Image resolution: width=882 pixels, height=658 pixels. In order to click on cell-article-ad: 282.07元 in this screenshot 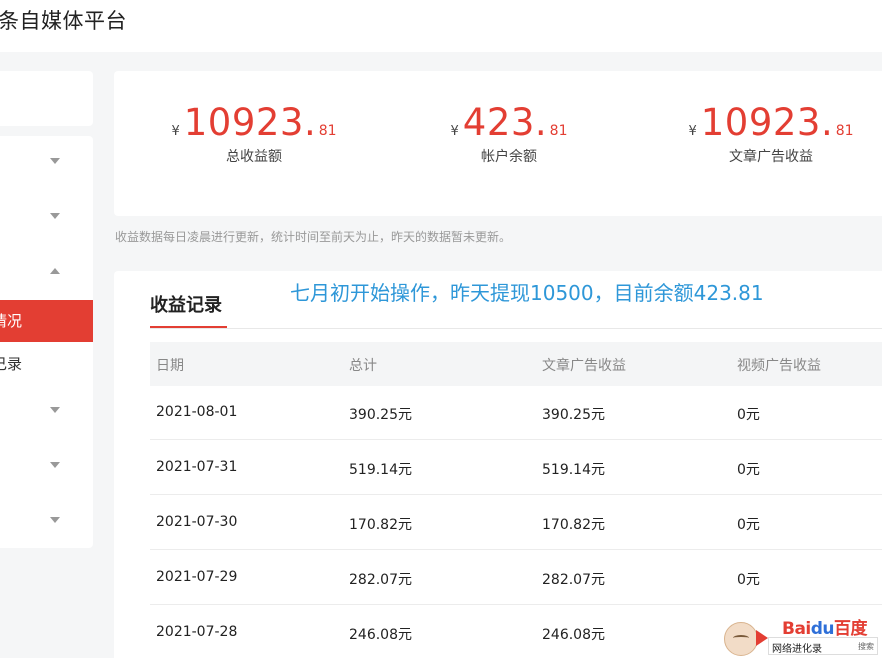, I will do `click(573, 580)`.